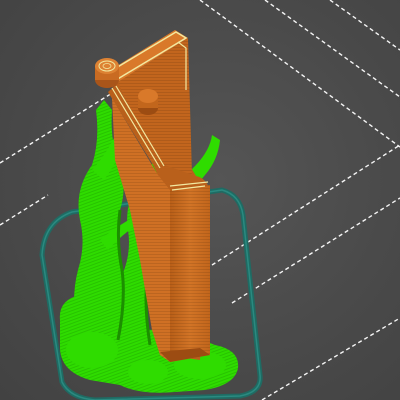 The image size is (400, 400). Describe the element at coordinates (148, 102) in the screenshot. I see `side-boss` at that location.